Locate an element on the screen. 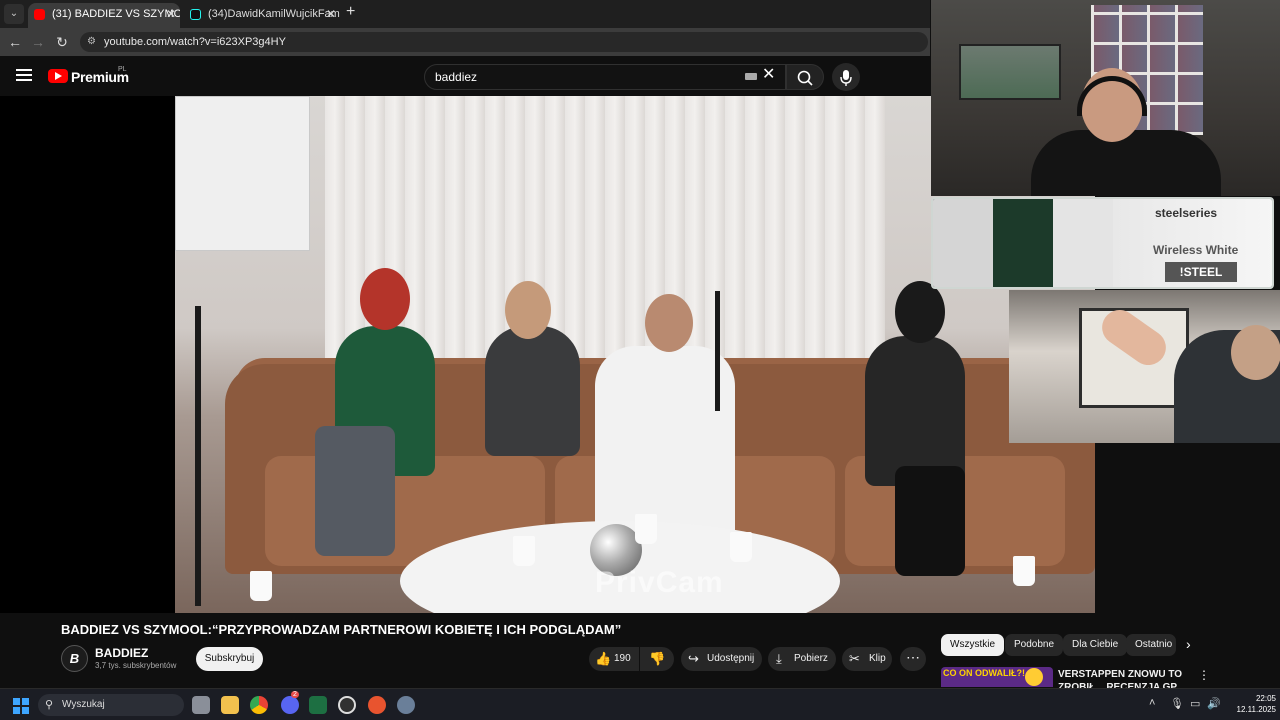 The image size is (1280, 720). aquarium is located at coordinates (1010, 72).